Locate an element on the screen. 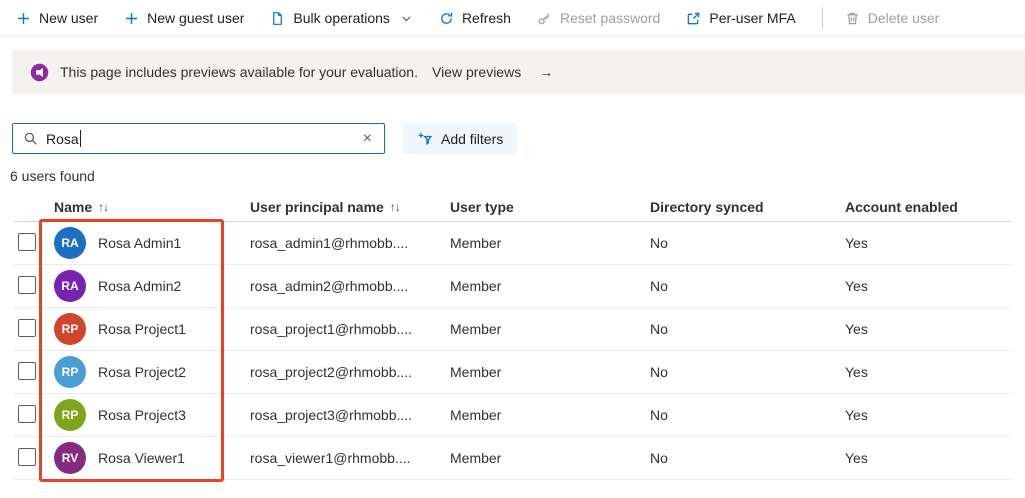 The height and width of the screenshot is (498, 1025). key-icon is located at coordinates (544, 18).